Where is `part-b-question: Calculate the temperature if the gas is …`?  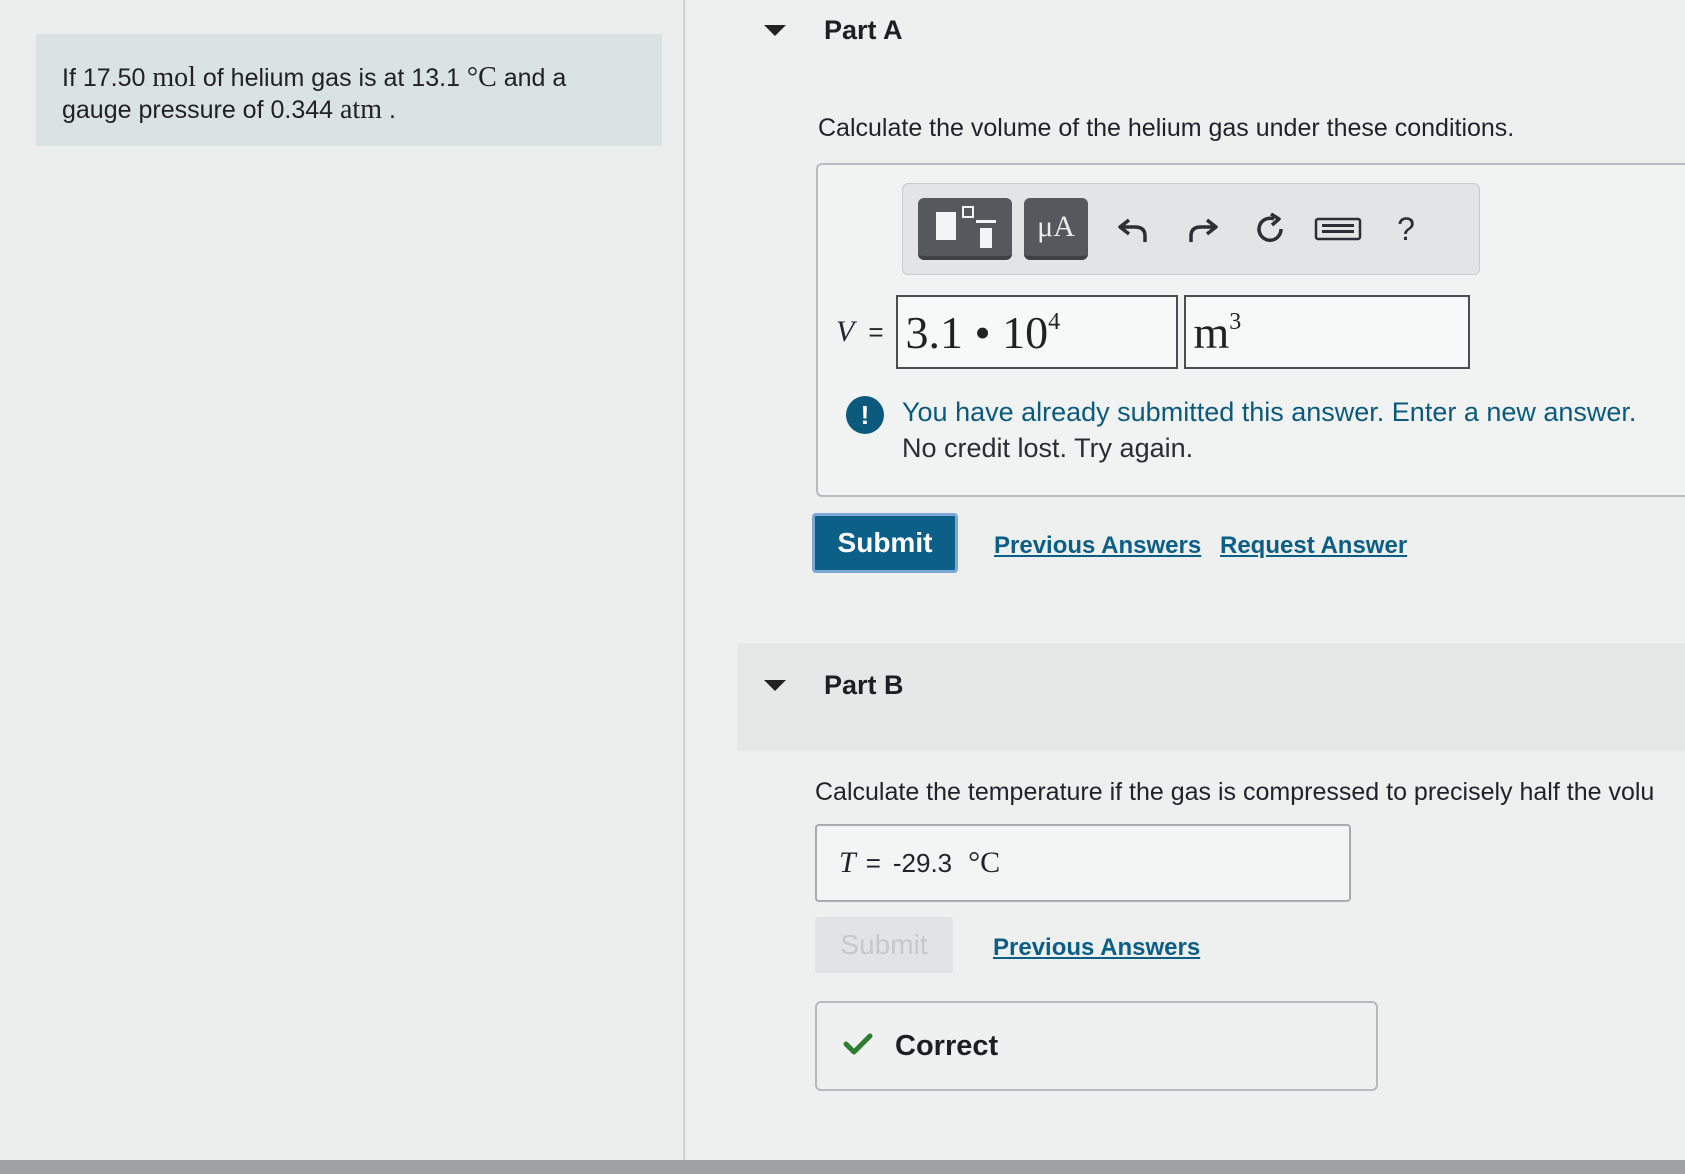
part-b-question: Calculate the temperature if the gas is … is located at coordinates (1235, 792).